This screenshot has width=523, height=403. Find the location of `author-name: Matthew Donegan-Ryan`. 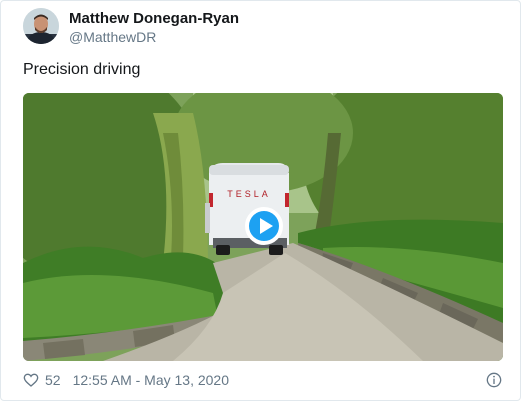

author-name: Matthew Donegan-Ryan is located at coordinates (154, 18).